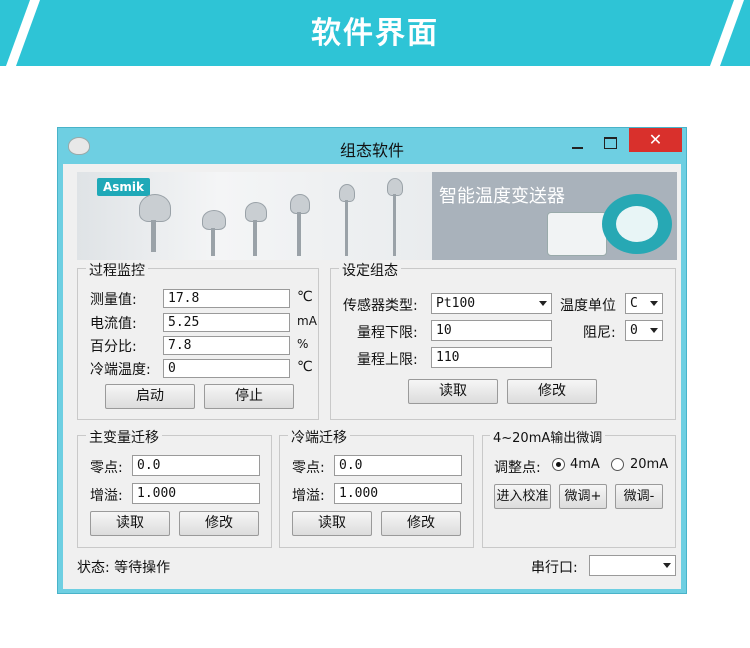 Image resolution: width=750 pixels, height=648 pixels. What do you see at coordinates (398, 465) in the screenshot?
I see `cold-zero-field: 0.0` at bounding box center [398, 465].